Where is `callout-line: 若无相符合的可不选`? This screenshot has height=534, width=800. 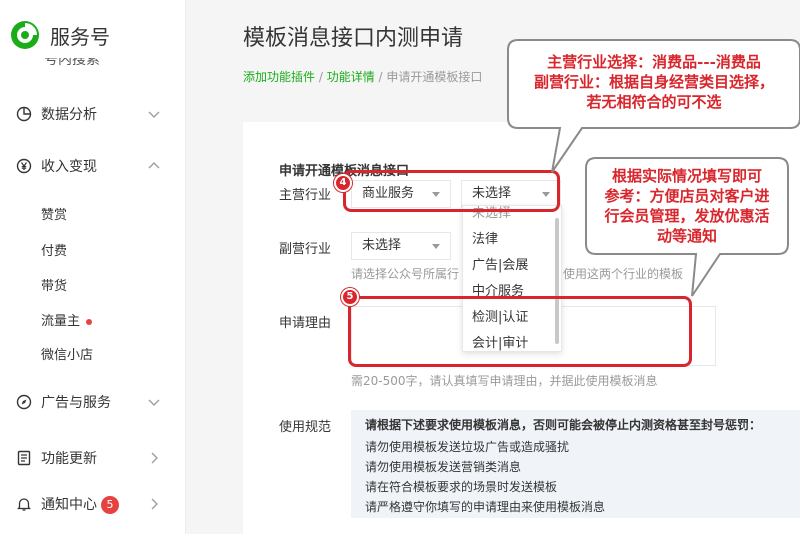
callout-line: 若无相符合的可不选 is located at coordinates (654, 102).